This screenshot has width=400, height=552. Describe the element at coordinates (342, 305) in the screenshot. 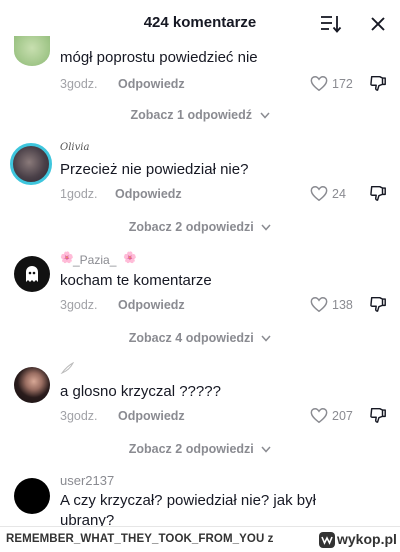

I see `like-count: 138` at that location.